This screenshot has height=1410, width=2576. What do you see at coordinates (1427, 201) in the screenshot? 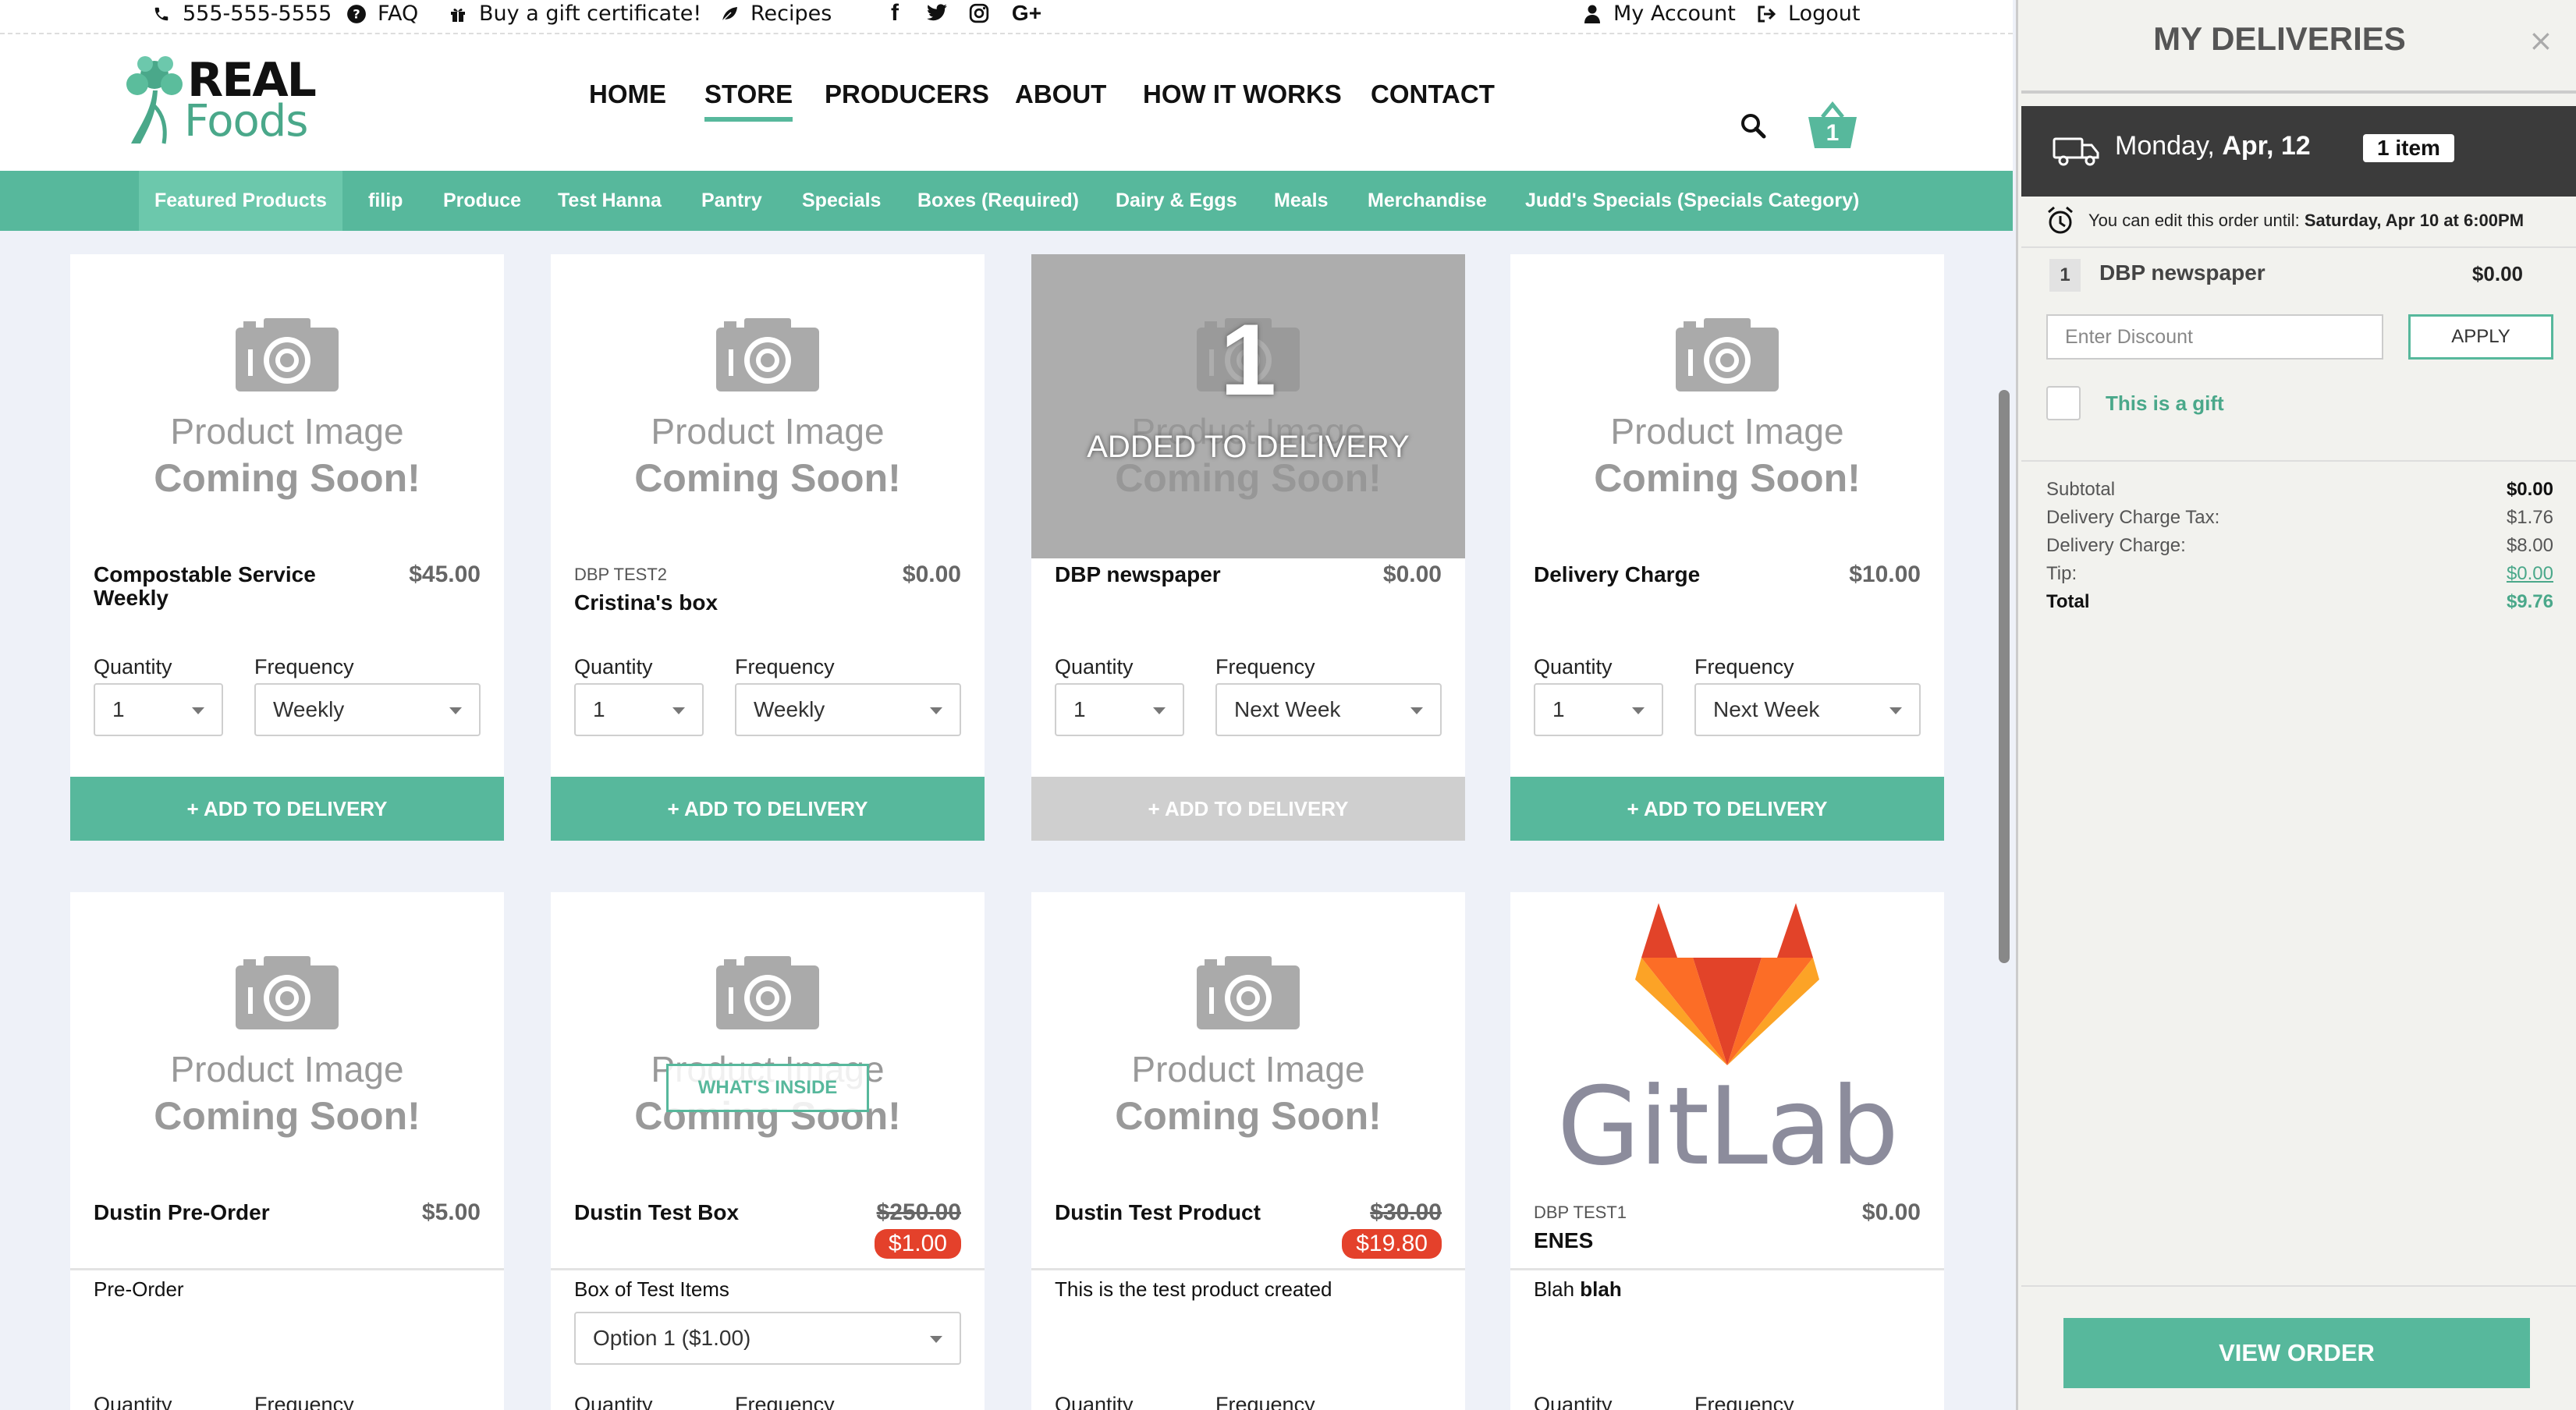
I see `category-merchandise: Merchandise` at bounding box center [1427, 201].